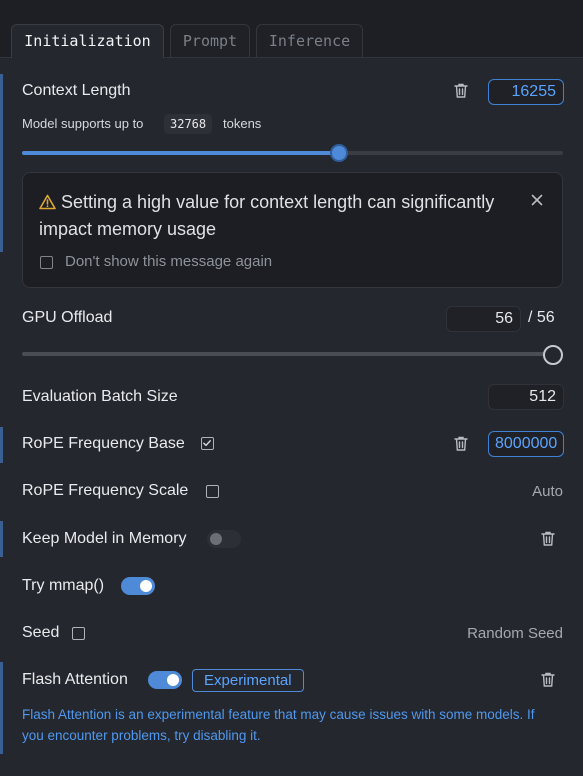  I want to click on gpu-offload-slider-track, so click(287, 354).